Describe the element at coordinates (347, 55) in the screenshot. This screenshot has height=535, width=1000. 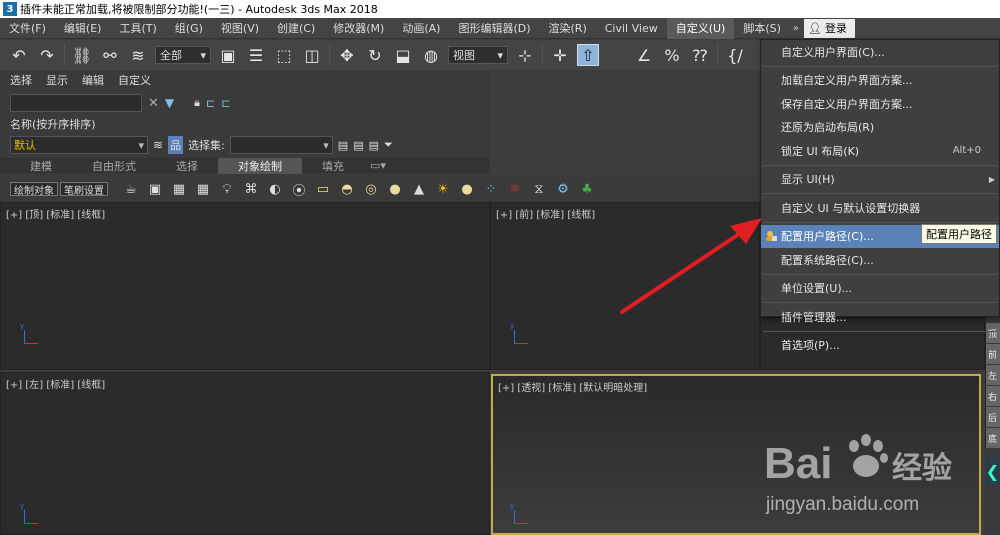
I see `move-icon: ✥` at that location.